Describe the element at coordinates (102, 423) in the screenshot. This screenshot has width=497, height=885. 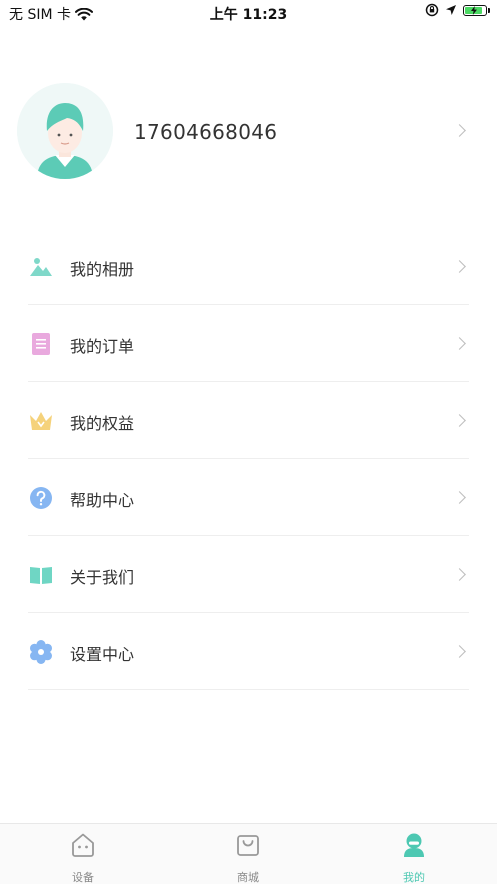
I see `menu-item-label: 我的权益` at that location.